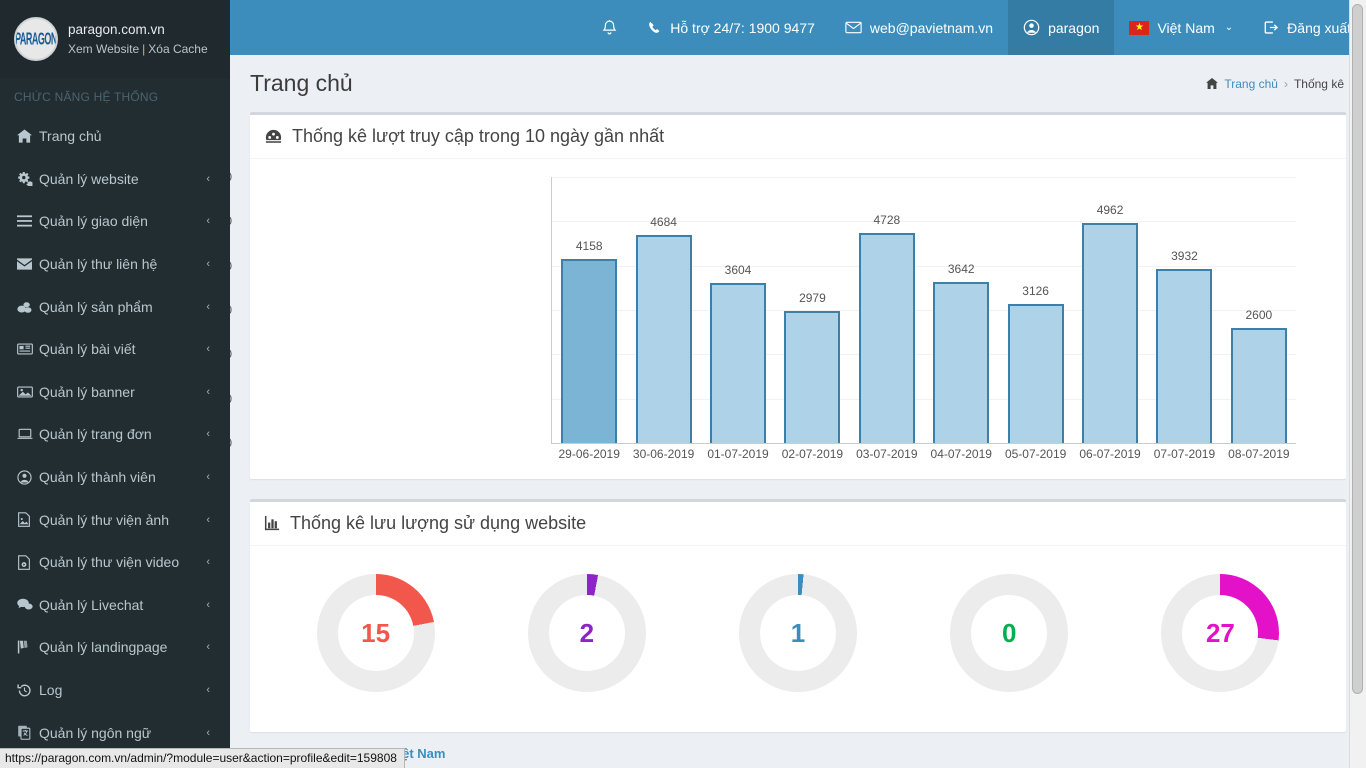 This screenshot has width=1366, height=768. Describe the element at coordinates (1186, 27) in the screenshot. I see `language-label: Việt Nam` at that location.